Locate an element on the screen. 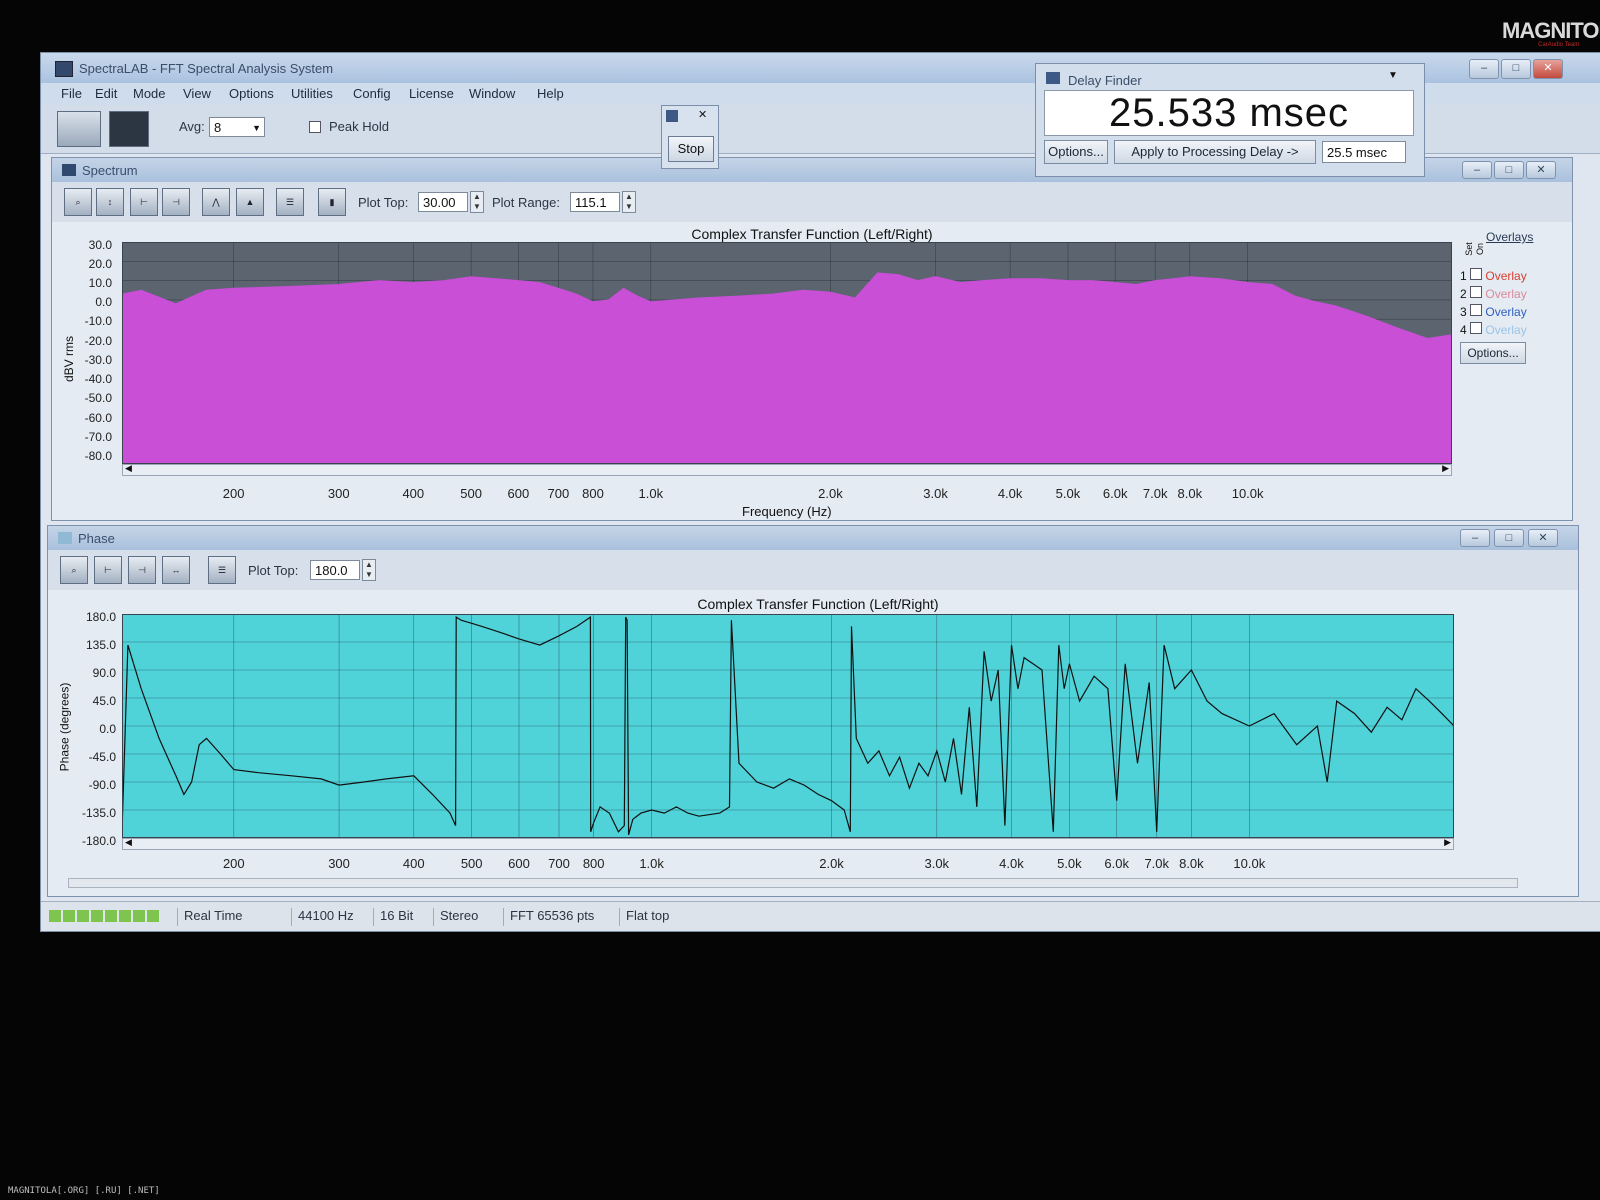  x-tick: 300 is located at coordinates (339, 863).